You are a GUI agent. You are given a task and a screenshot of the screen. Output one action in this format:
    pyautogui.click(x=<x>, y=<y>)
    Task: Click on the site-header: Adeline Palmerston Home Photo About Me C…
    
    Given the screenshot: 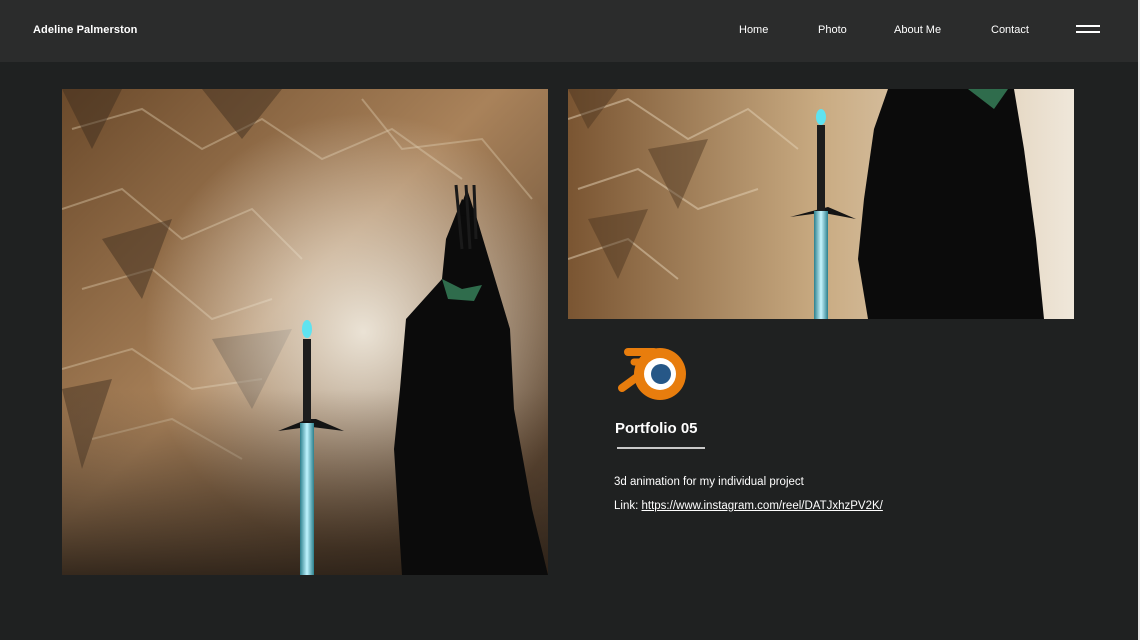 What is the action you would take?
    pyautogui.click(x=570, y=31)
    